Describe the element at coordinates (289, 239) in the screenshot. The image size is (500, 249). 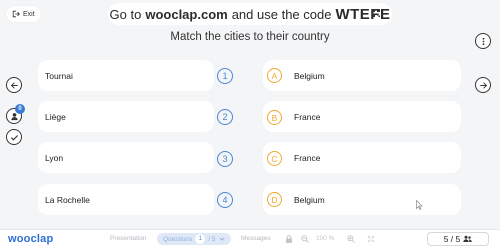
I see `lock-icon` at that location.